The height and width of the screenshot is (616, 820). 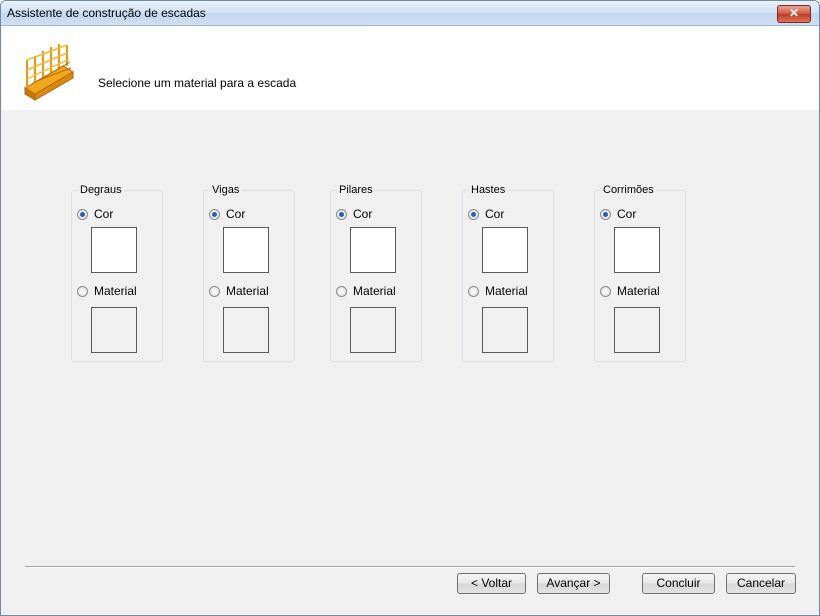 What do you see at coordinates (628, 190) in the screenshot?
I see `group-title: Corrimões` at bounding box center [628, 190].